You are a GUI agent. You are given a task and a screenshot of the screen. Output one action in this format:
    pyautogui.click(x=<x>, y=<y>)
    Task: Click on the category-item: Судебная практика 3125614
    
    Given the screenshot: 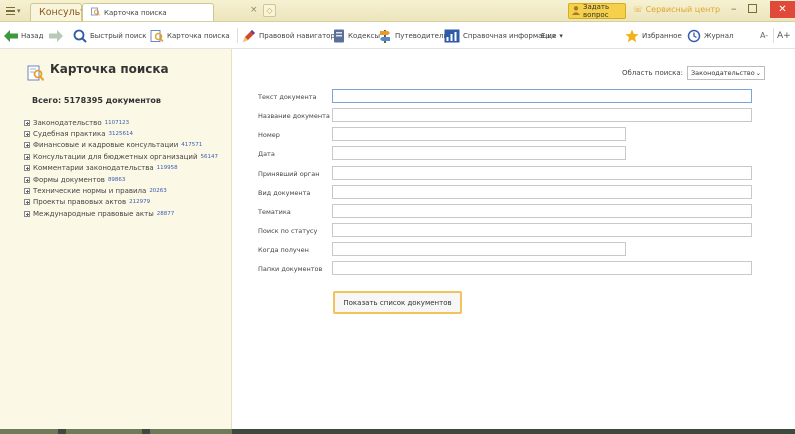 What is the action you would take?
    pyautogui.click(x=121, y=133)
    